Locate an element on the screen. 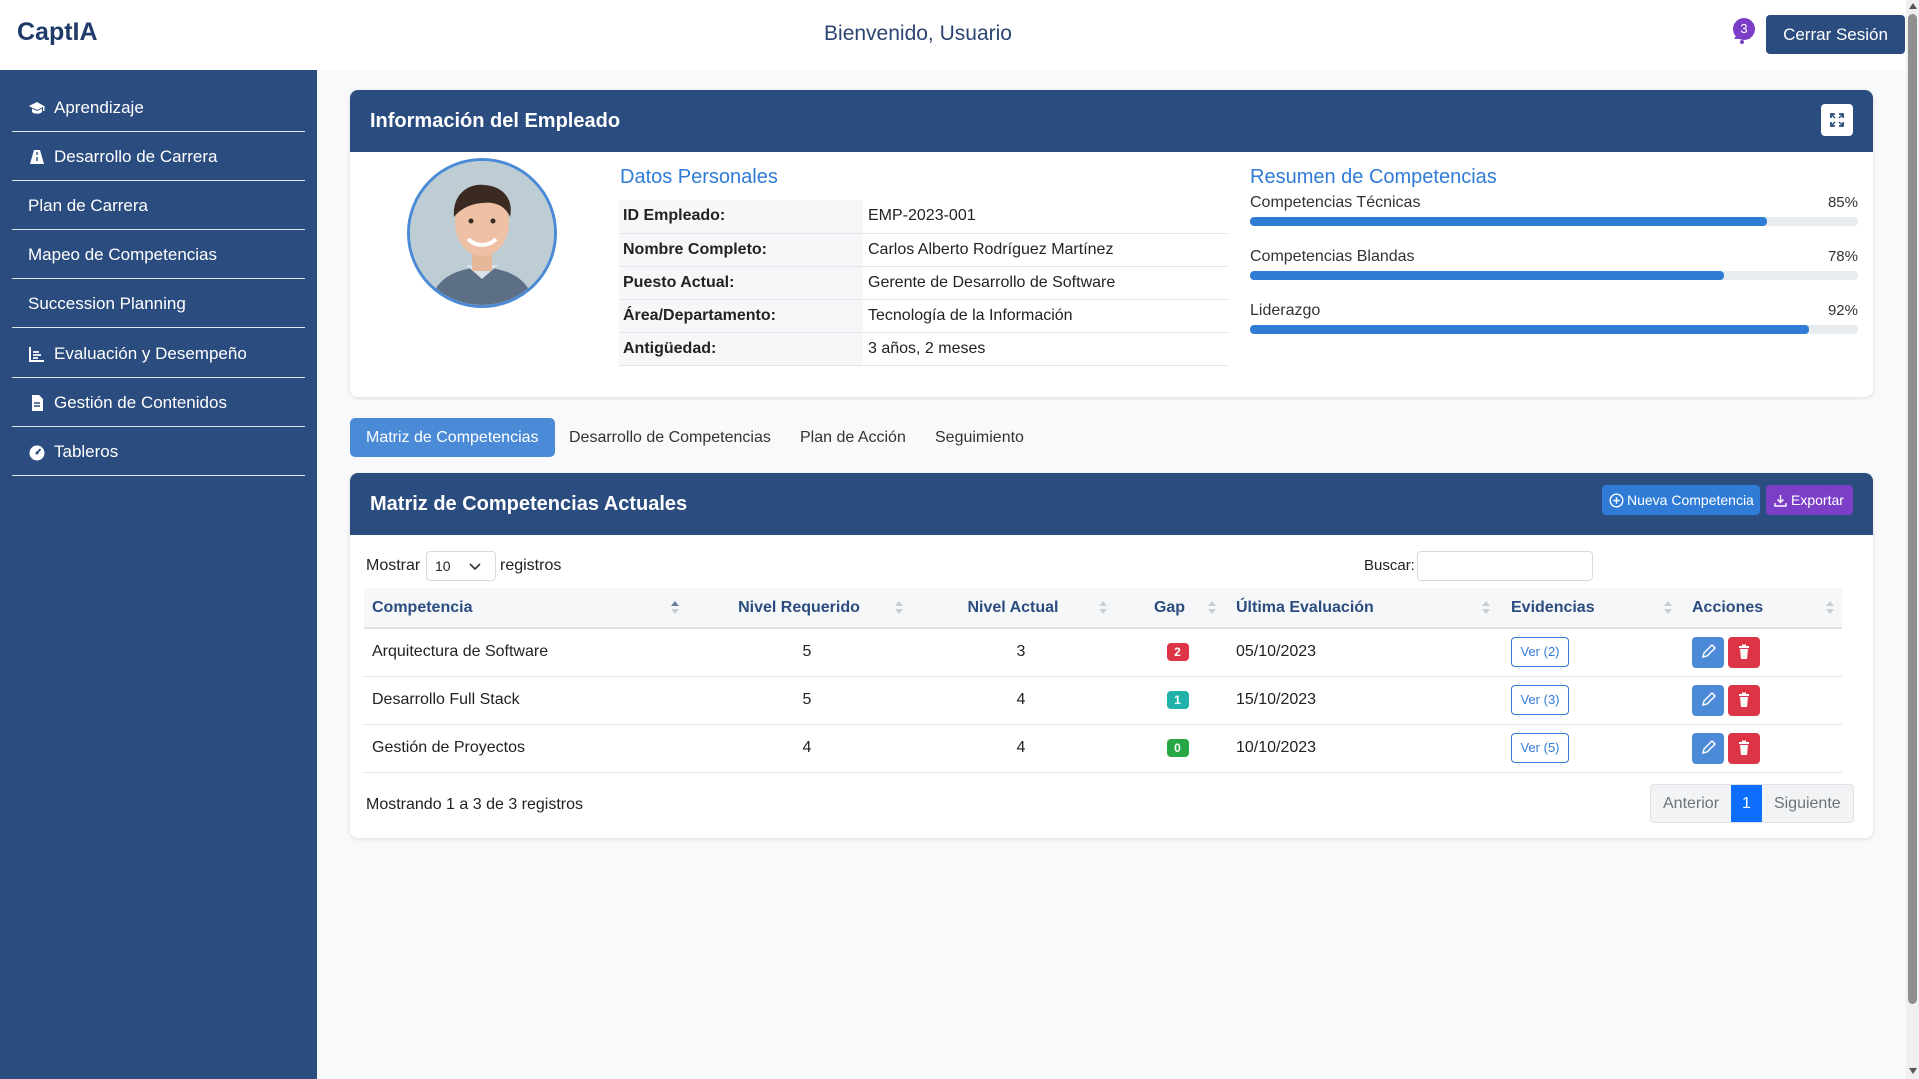 Image resolution: width=1919 pixels, height=1079 pixels. column-label: Nivel Actual is located at coordinates (1013, 607).